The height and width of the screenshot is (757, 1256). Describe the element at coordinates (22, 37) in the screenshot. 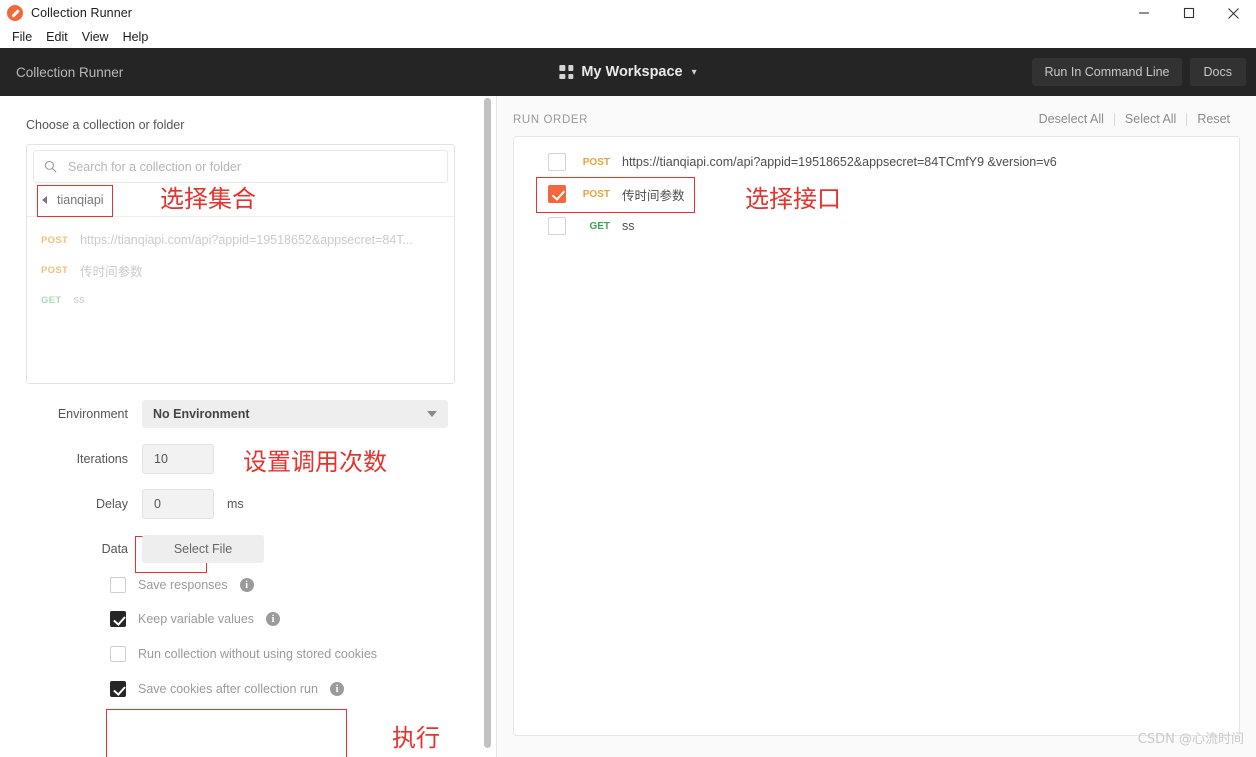

I see `menu-file: File` at that location.